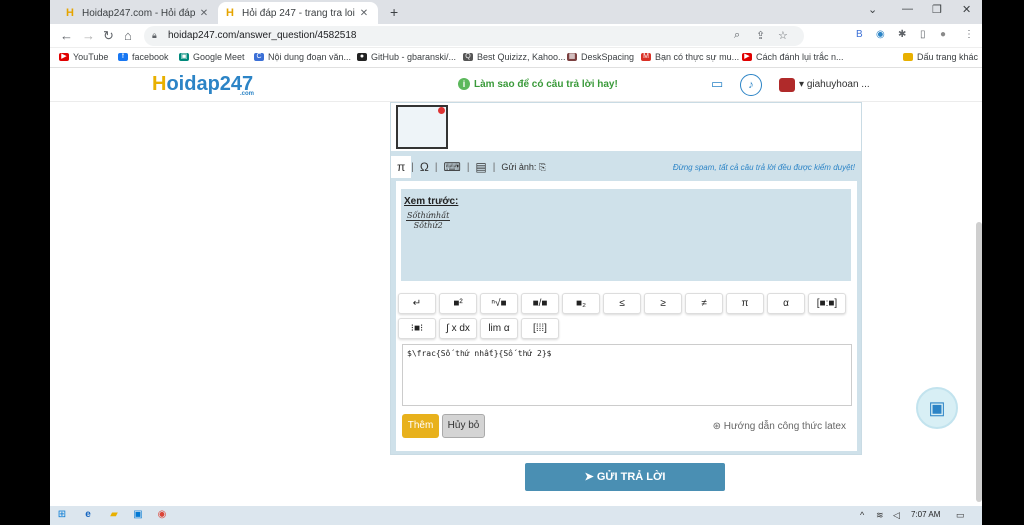  I want to click on add-button: Thêm, so click(420, 426).